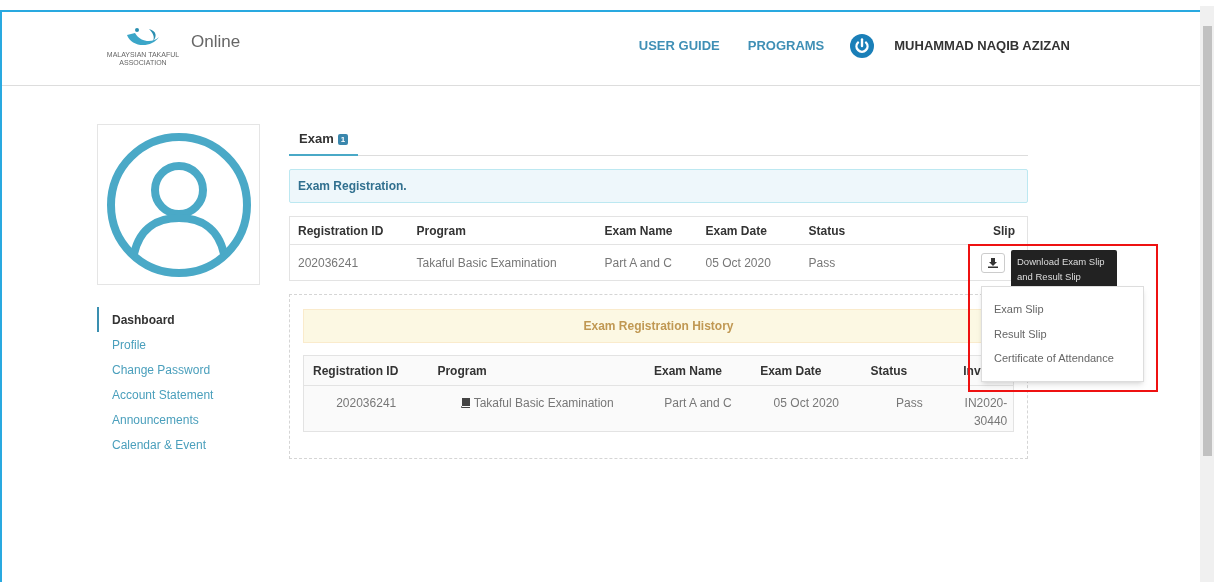 This screenshot has width=1214, height=582. I want to click on sidebar-item: Profile, so click(178, 344).